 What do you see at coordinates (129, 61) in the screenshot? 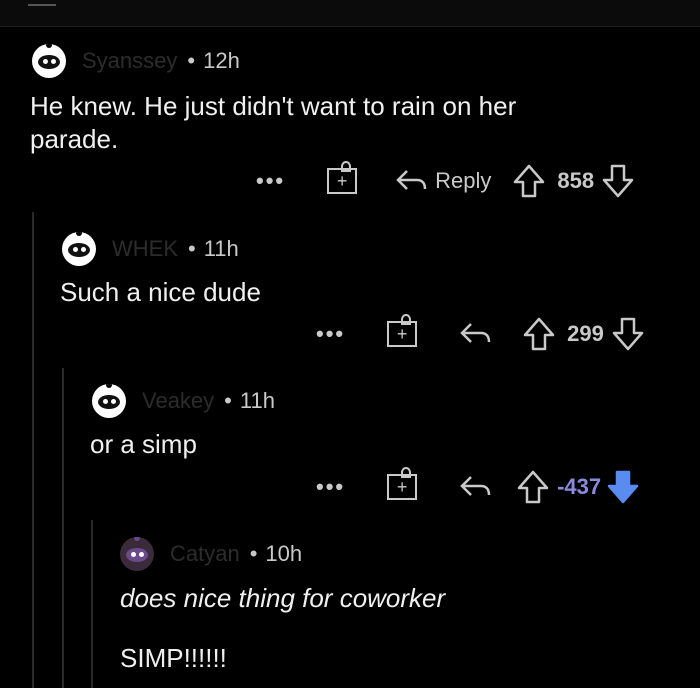
I see `username: Syanssey` at bounding box center [129, 61].